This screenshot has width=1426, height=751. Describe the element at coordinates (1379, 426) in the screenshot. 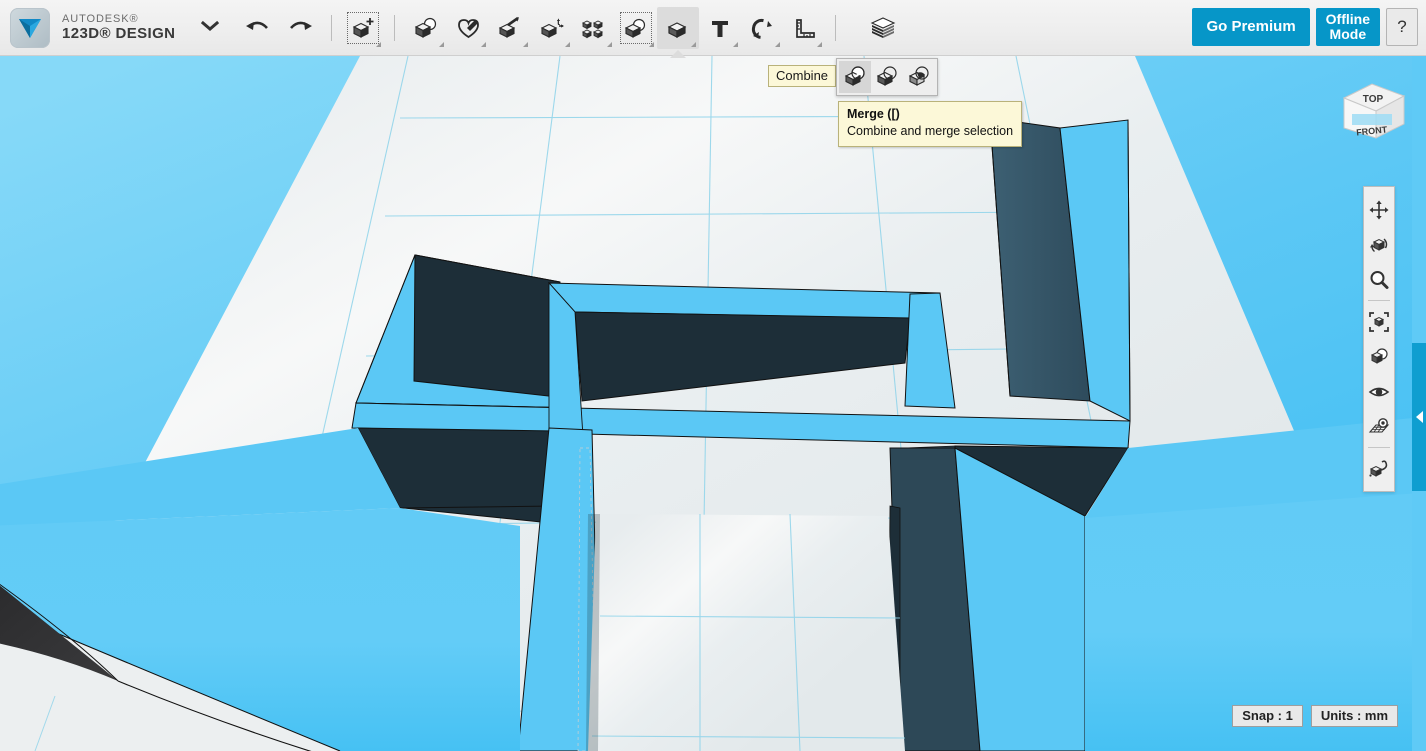

I see `grid-plane-icon` at that location.